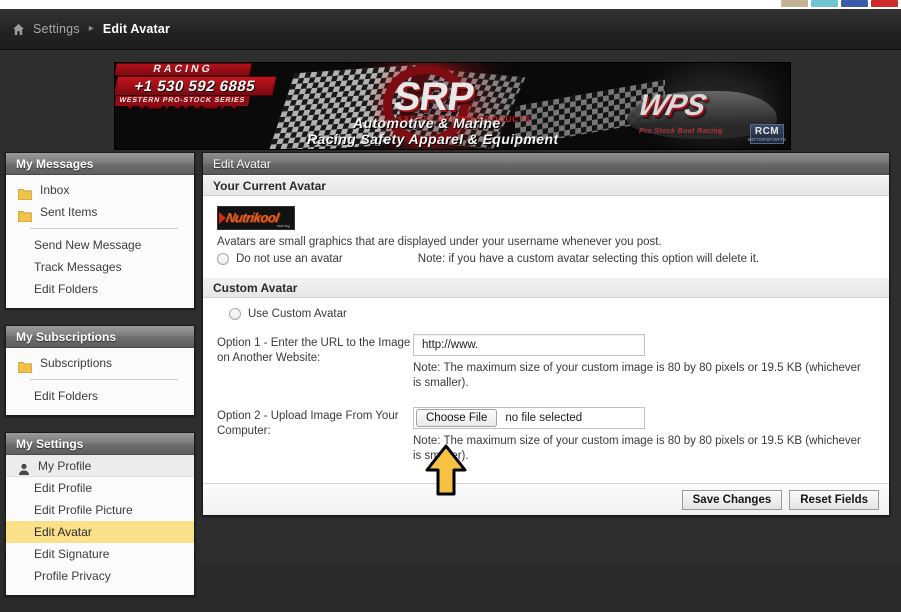  I want to click on browser-tab-strip, so click(450, 4).